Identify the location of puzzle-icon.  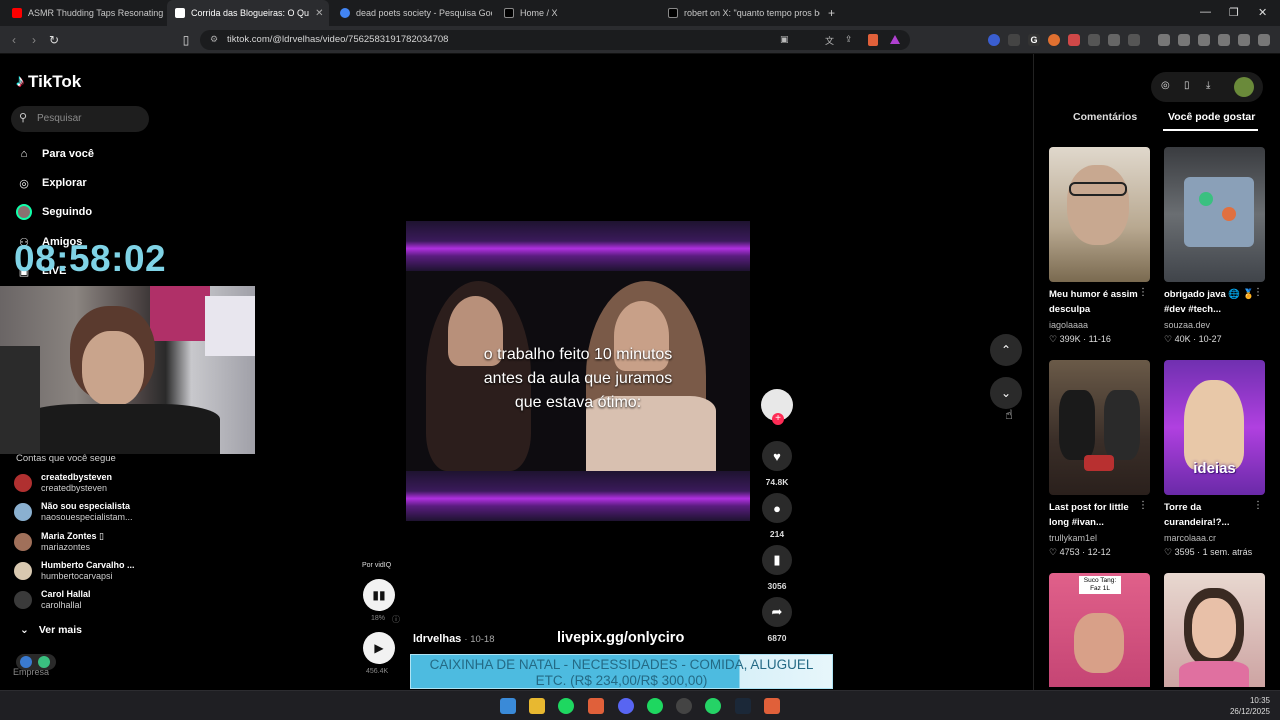
(1114, 40).